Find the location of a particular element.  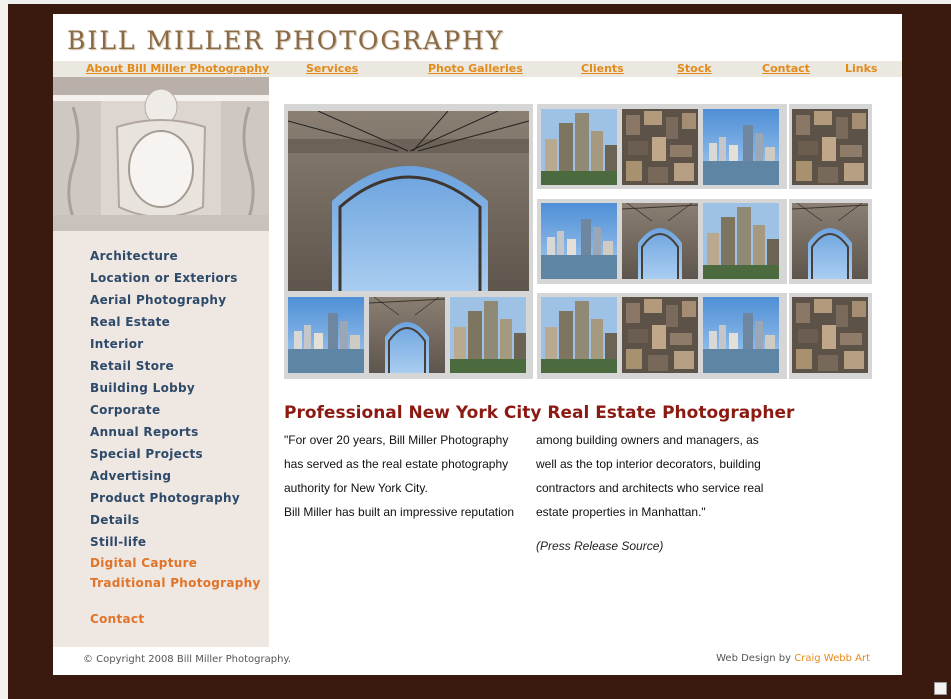

sidebar-item-details: Details is located at coordinates (114, 520).